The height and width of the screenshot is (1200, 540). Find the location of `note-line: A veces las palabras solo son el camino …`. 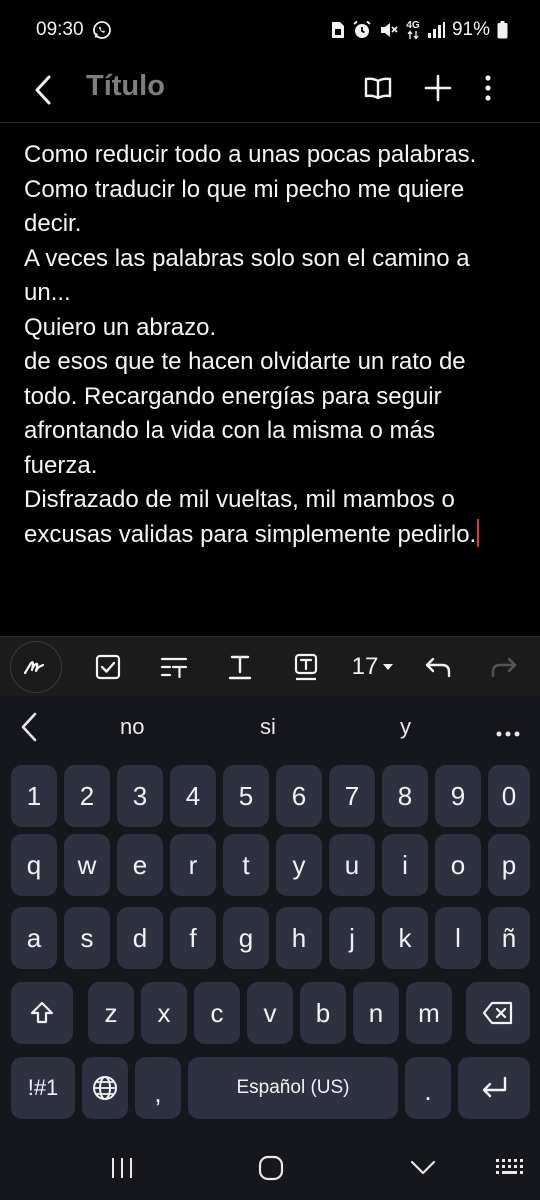

note-line: A veces las palabras solo son el camino … is located at coordinates (247, 258).